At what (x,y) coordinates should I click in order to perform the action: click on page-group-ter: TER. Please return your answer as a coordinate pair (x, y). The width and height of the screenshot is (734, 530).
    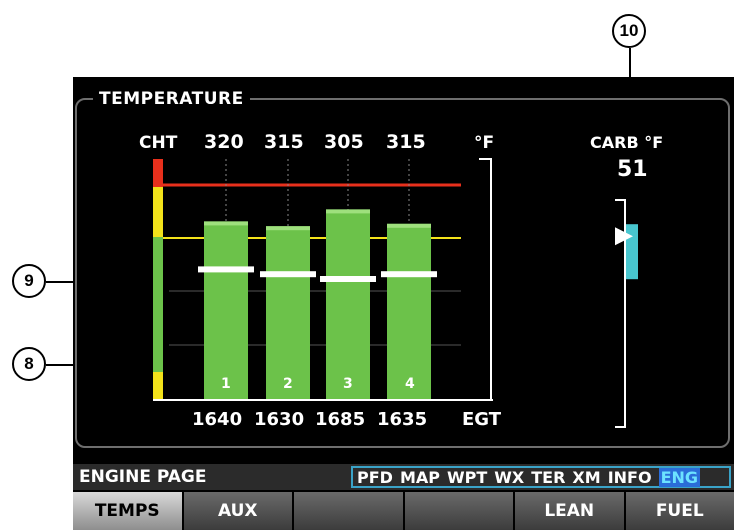
    Looking at the image, I should click on (548, 477).